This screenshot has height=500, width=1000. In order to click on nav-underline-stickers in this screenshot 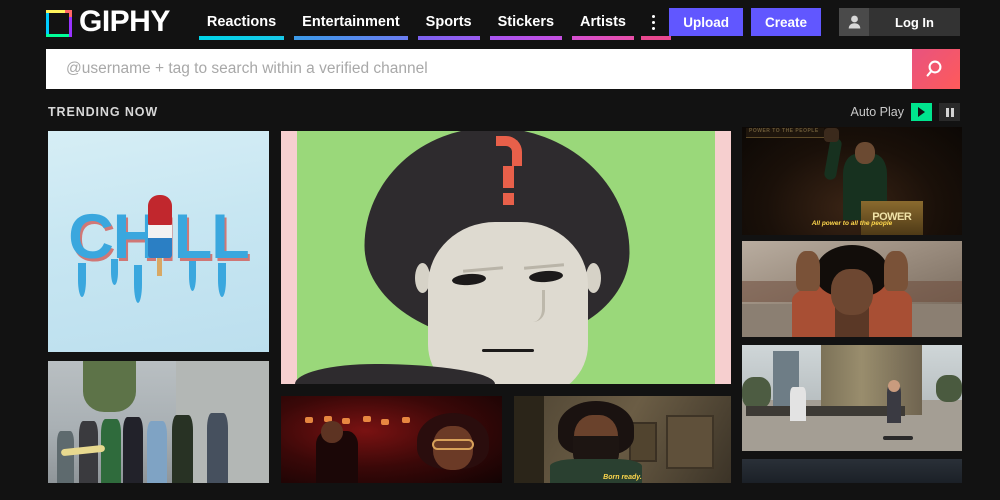, I will do `click(526, 38)`.